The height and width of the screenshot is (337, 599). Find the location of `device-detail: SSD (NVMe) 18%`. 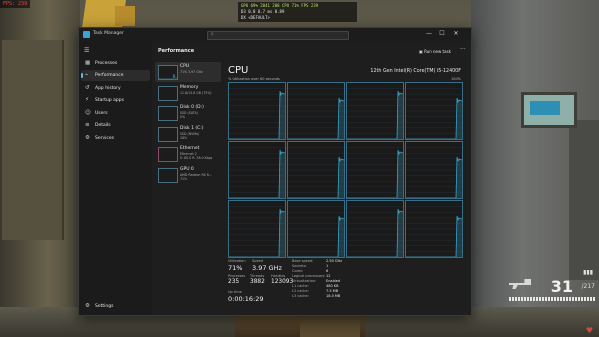

device-detail: SSD (NVMe) 18% is located at coordinates (190, 135).